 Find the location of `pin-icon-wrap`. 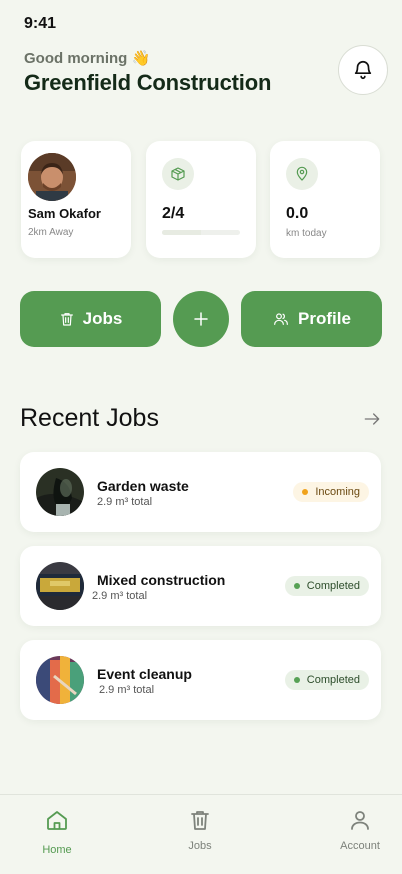

pin-icon-wrap is located at coordinates (302, 174).